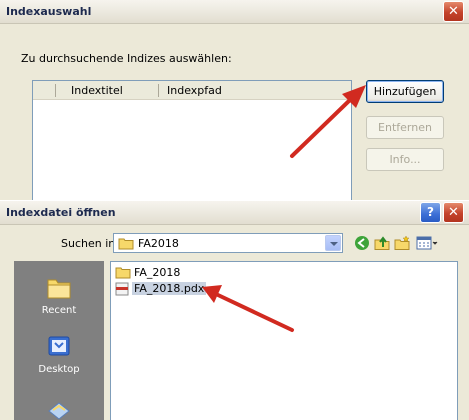 This screenshot has width=469, height=420. What do you see at coordinates (97, 90) in the screenshot?
I see `column-header-indextitel: Indextitel` at bounding box center [97, 90].